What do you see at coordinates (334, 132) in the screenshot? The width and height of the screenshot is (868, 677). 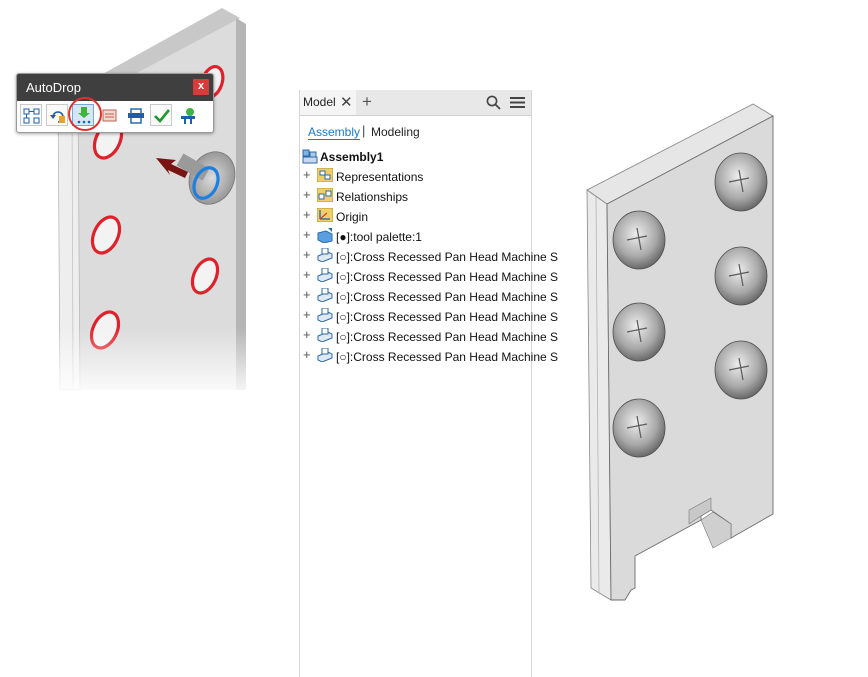 I see `mode-assembly-link: Assembly` at bounding box center [334, 132].